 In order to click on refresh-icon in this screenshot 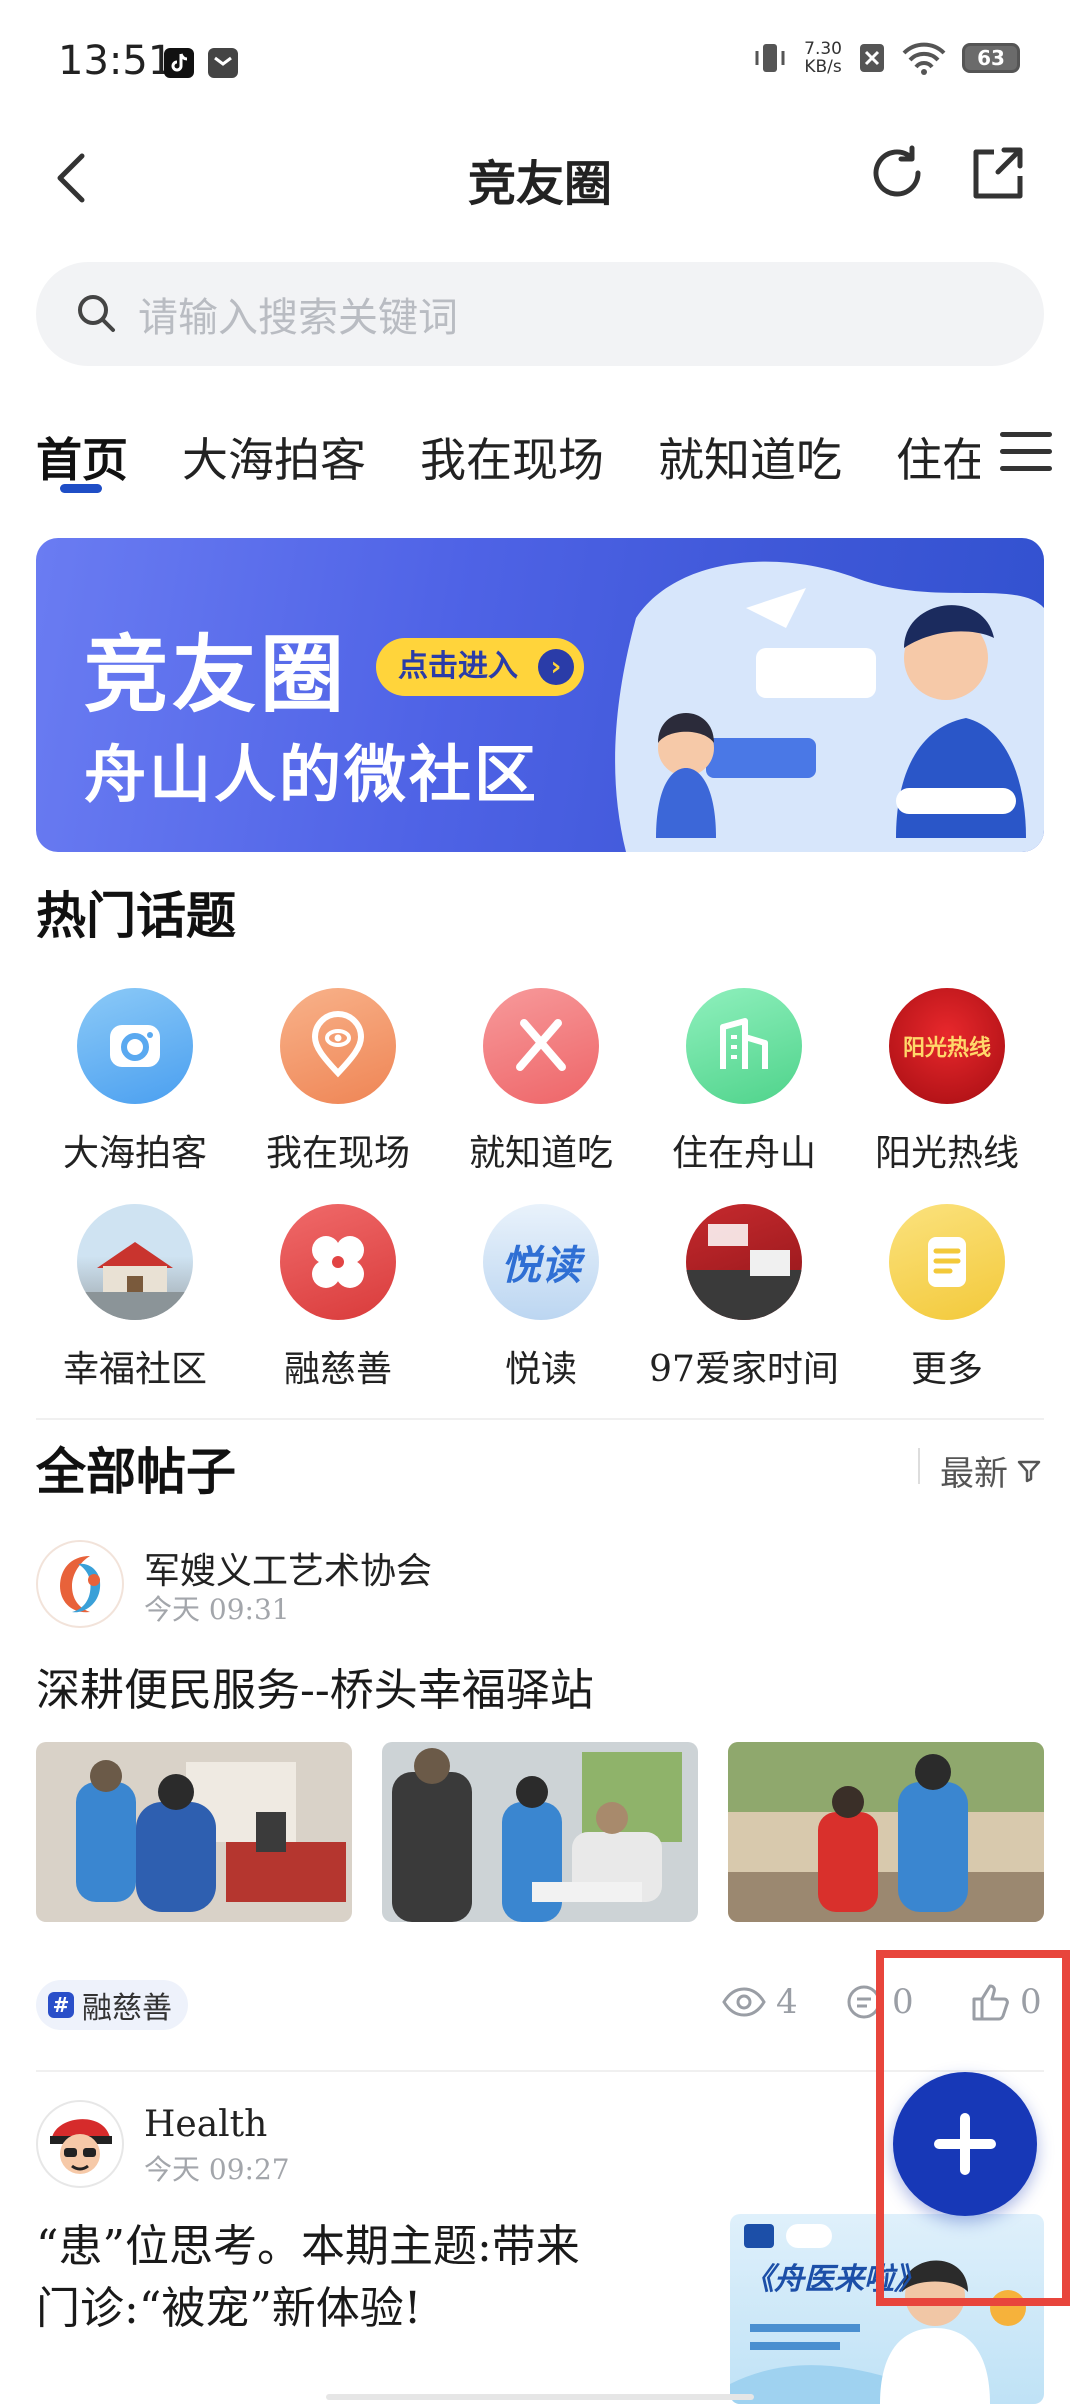, I will do `click(897, 171)`.